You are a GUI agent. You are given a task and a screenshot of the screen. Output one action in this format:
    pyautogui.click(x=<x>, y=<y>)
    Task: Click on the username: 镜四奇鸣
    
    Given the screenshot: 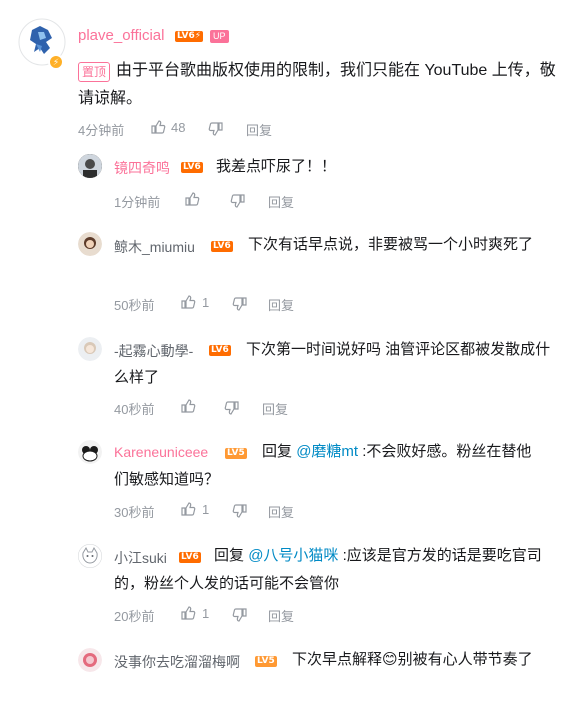 What is the action you would take?
    pyautogui.click(x=142, y=168)
    